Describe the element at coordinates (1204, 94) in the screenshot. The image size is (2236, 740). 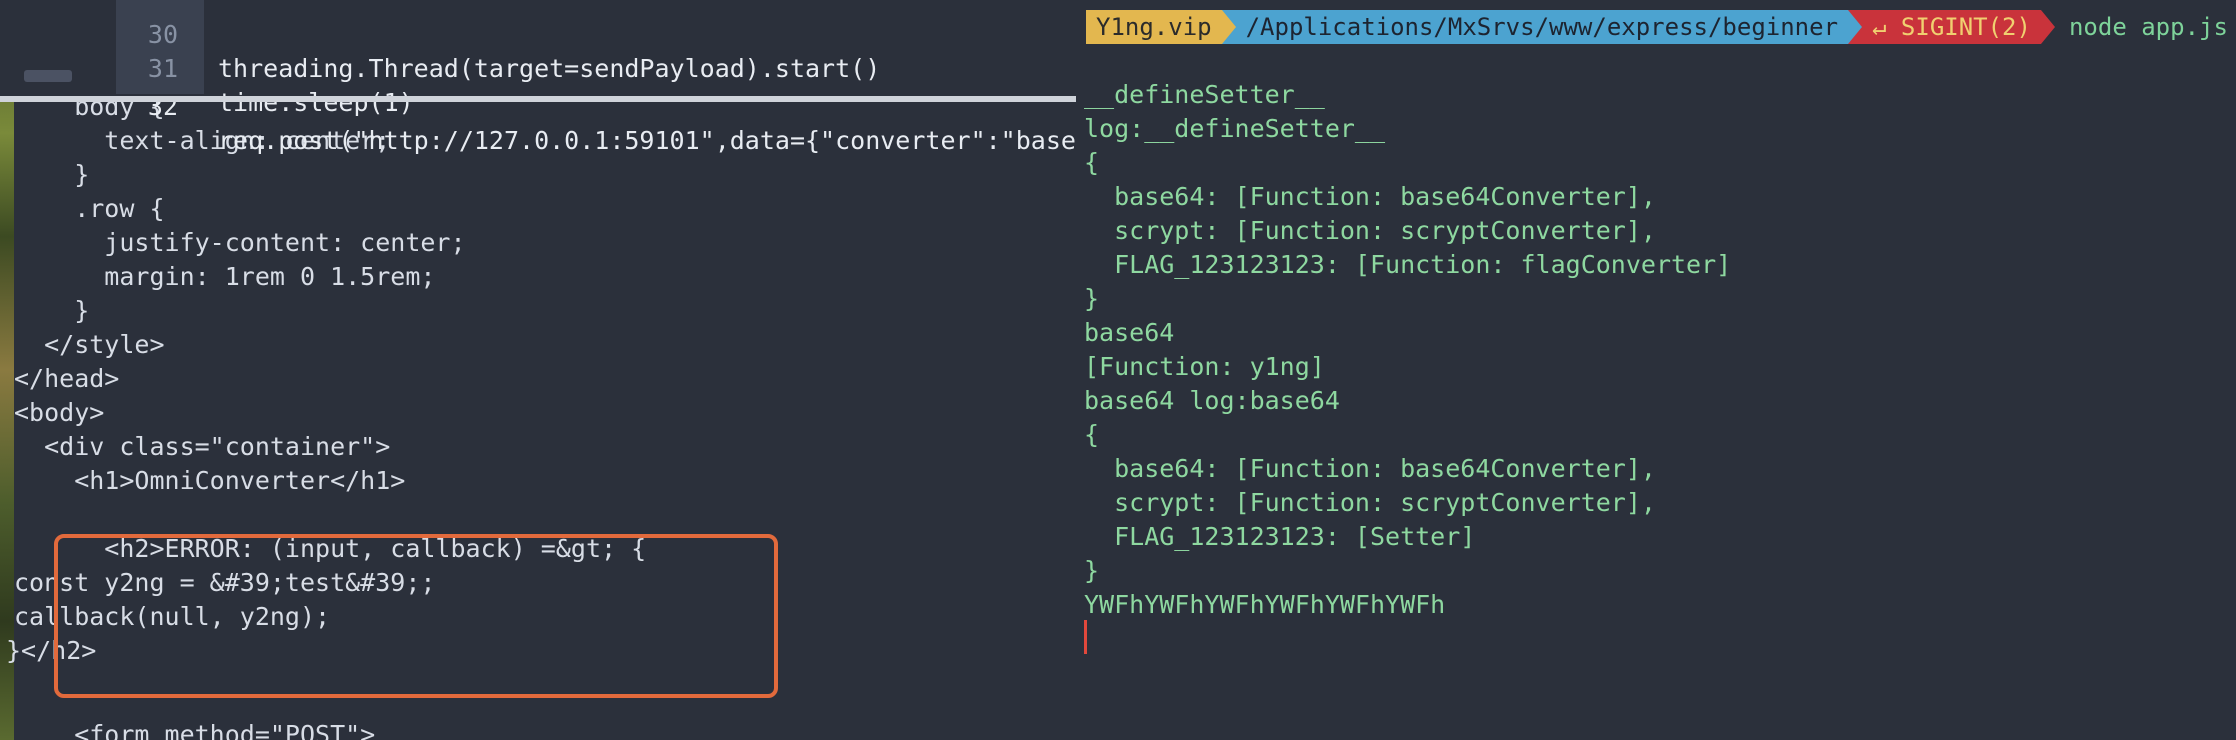
I see `output-line: __defineSetter__` at that location.